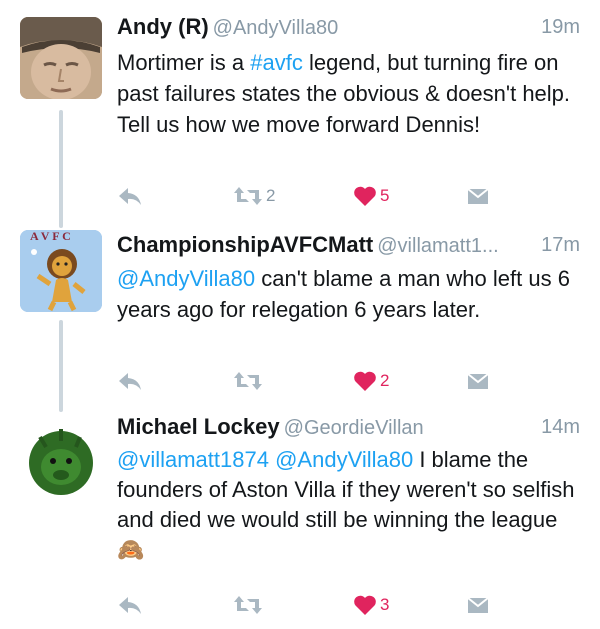 The image size is (600, 629). Describe the element at coordinates (276, 28) in the screenshot. I see `user-handle: @AndyVilla80` at that location.